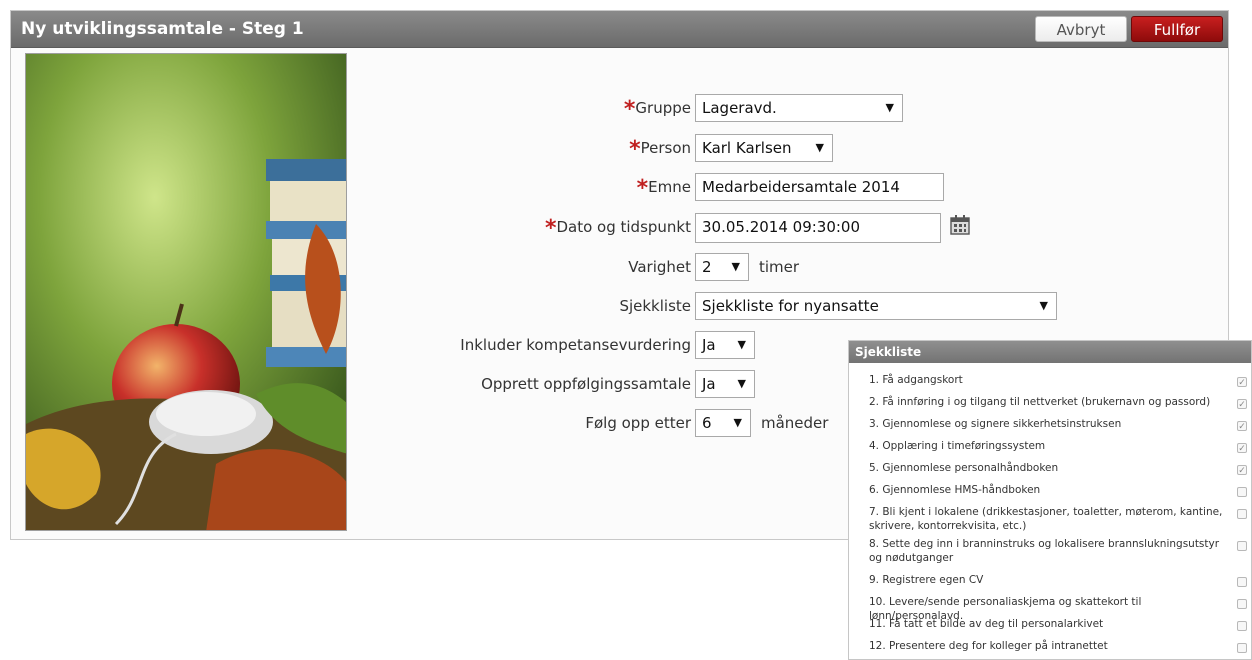  I want to click on dato-row: *Dato og tidspunkt, so click(566, 227).